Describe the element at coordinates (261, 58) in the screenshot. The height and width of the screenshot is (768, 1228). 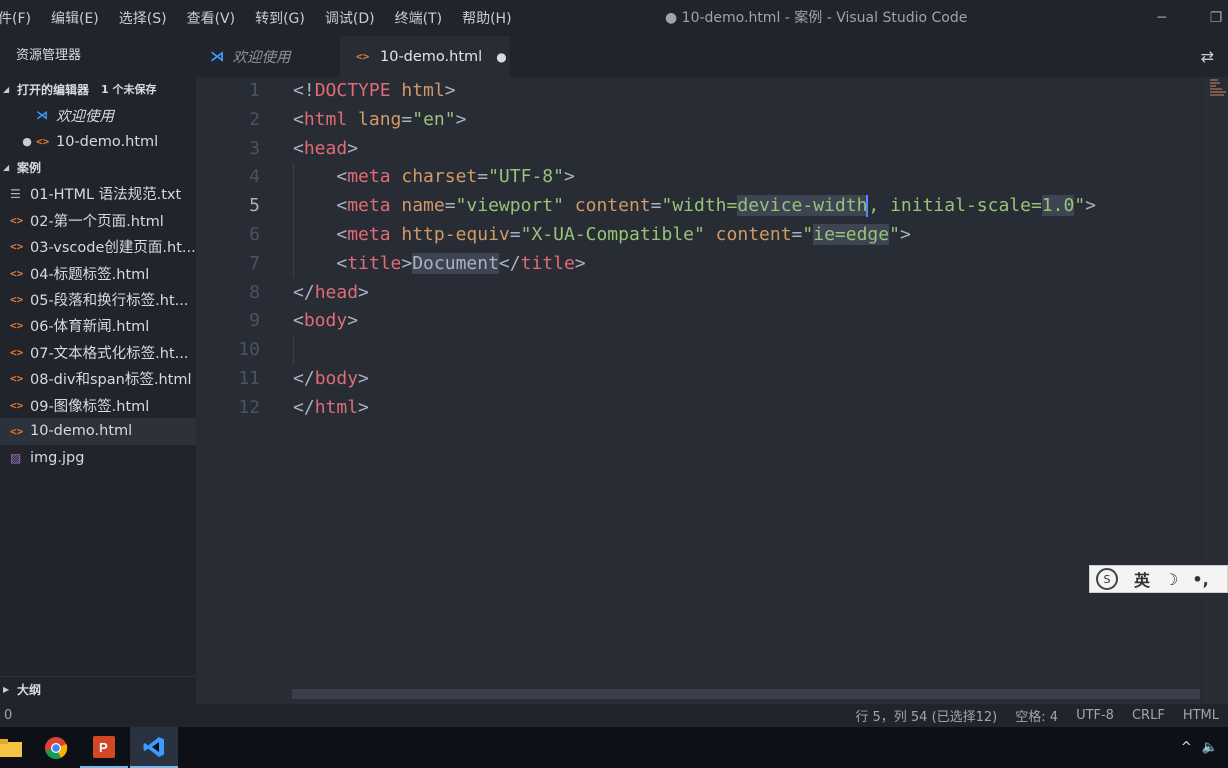
I see `tab-label: 欢迎使用` at that location.